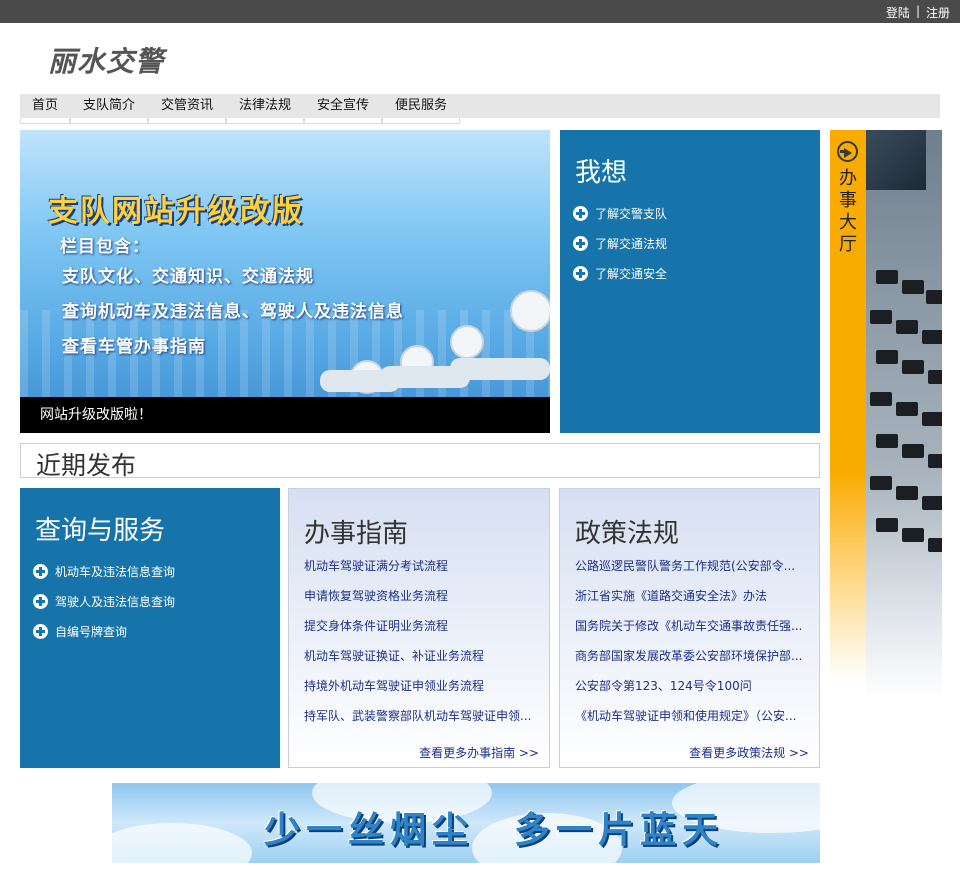  Describe the element at coordinates (343, 106) in the screenshot. I see `nav-item-safety: 安全宣传` at that location.